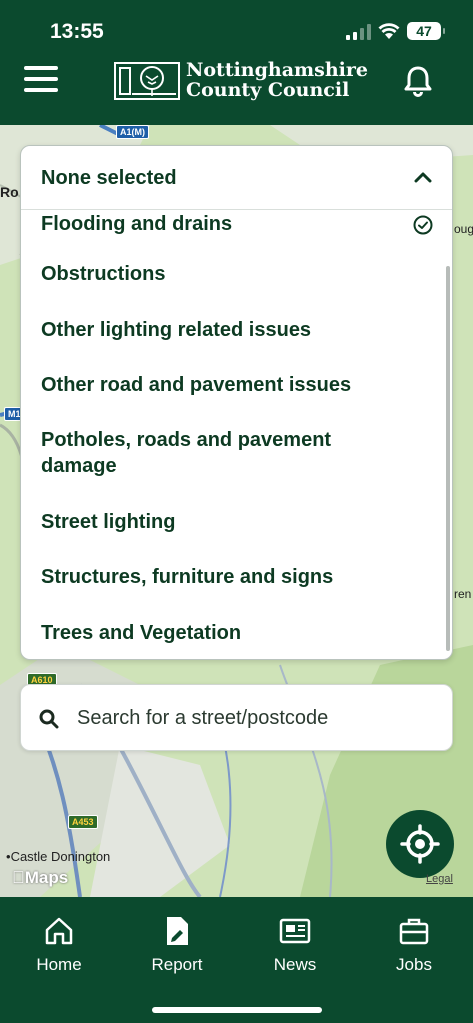 The width and height of the screenshot is (473, 1023). I want to click on tab-report: Report, so click(177, 946).